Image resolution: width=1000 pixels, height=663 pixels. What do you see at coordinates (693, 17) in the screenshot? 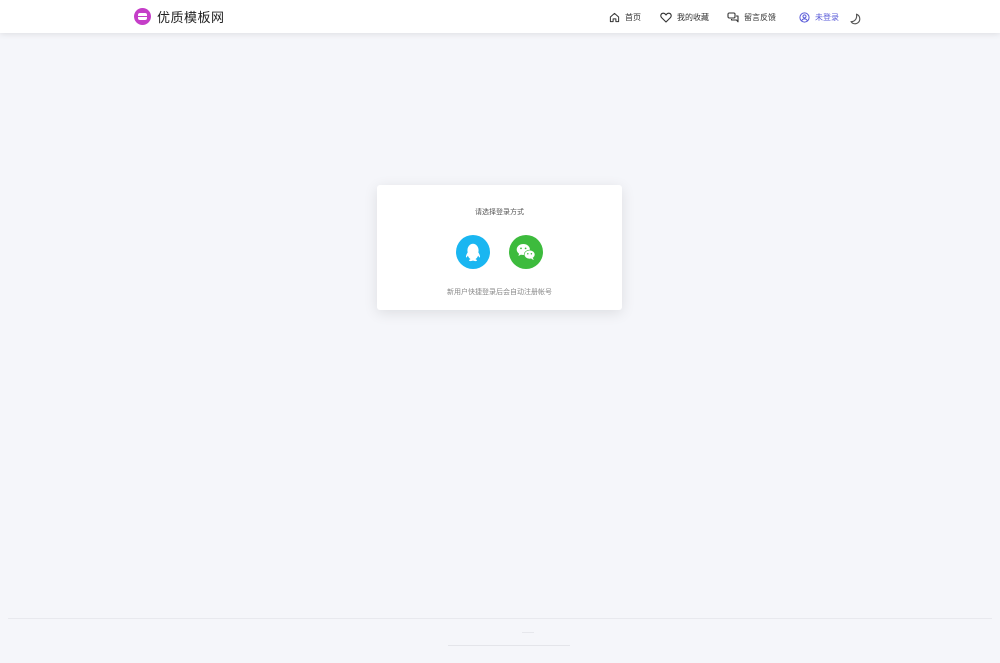
I see `nav-label-favorites: 我的收藏` at bounding box center [693, 17].